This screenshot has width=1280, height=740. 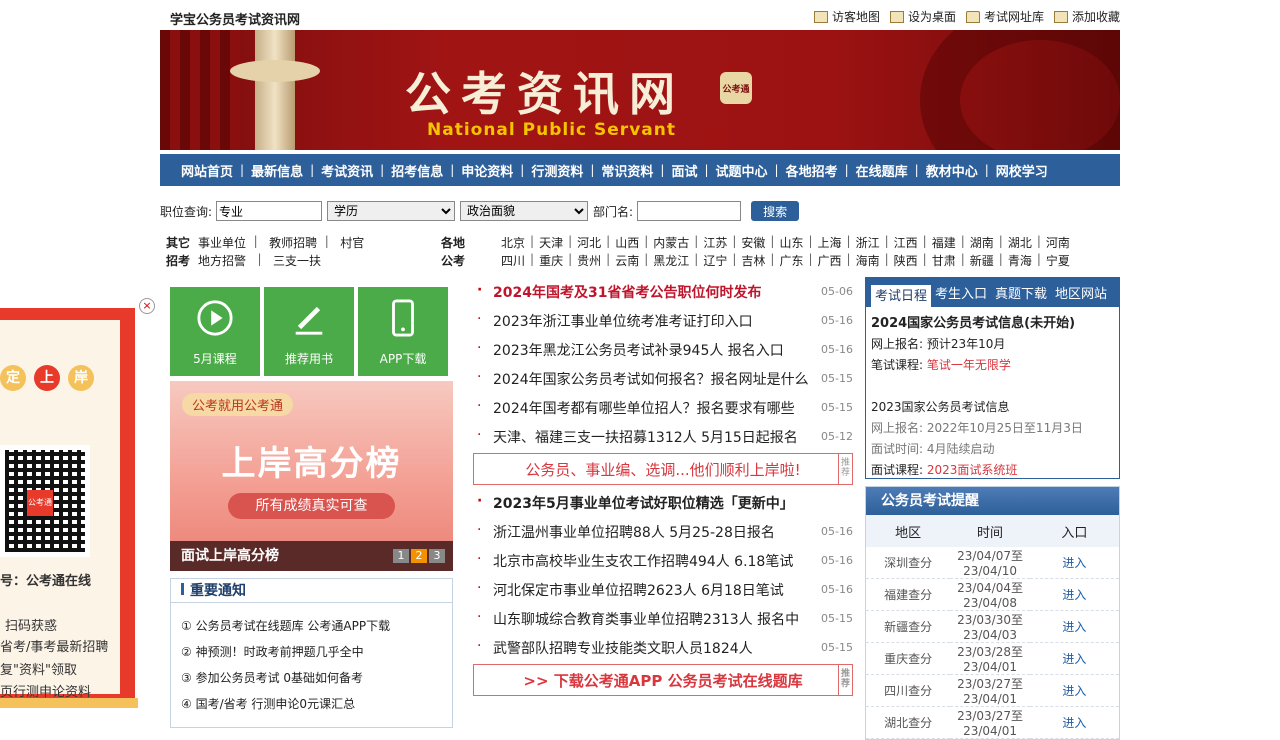 I want to click on nav-recruit: 招考信息, so click(x=417, y=170).